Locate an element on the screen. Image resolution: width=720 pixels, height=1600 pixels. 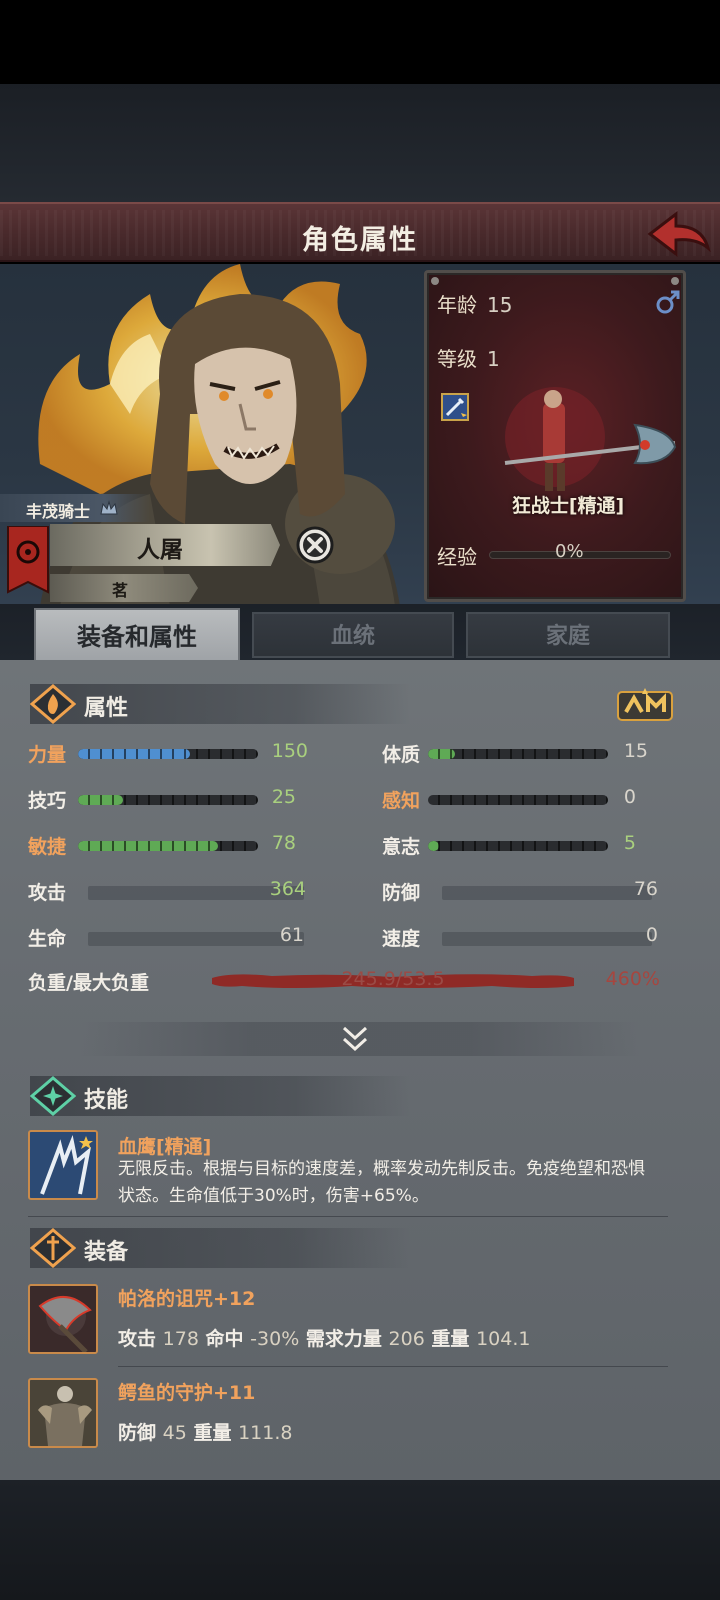
stat-speed: 速度 0 is located at coordinates (520, 937).